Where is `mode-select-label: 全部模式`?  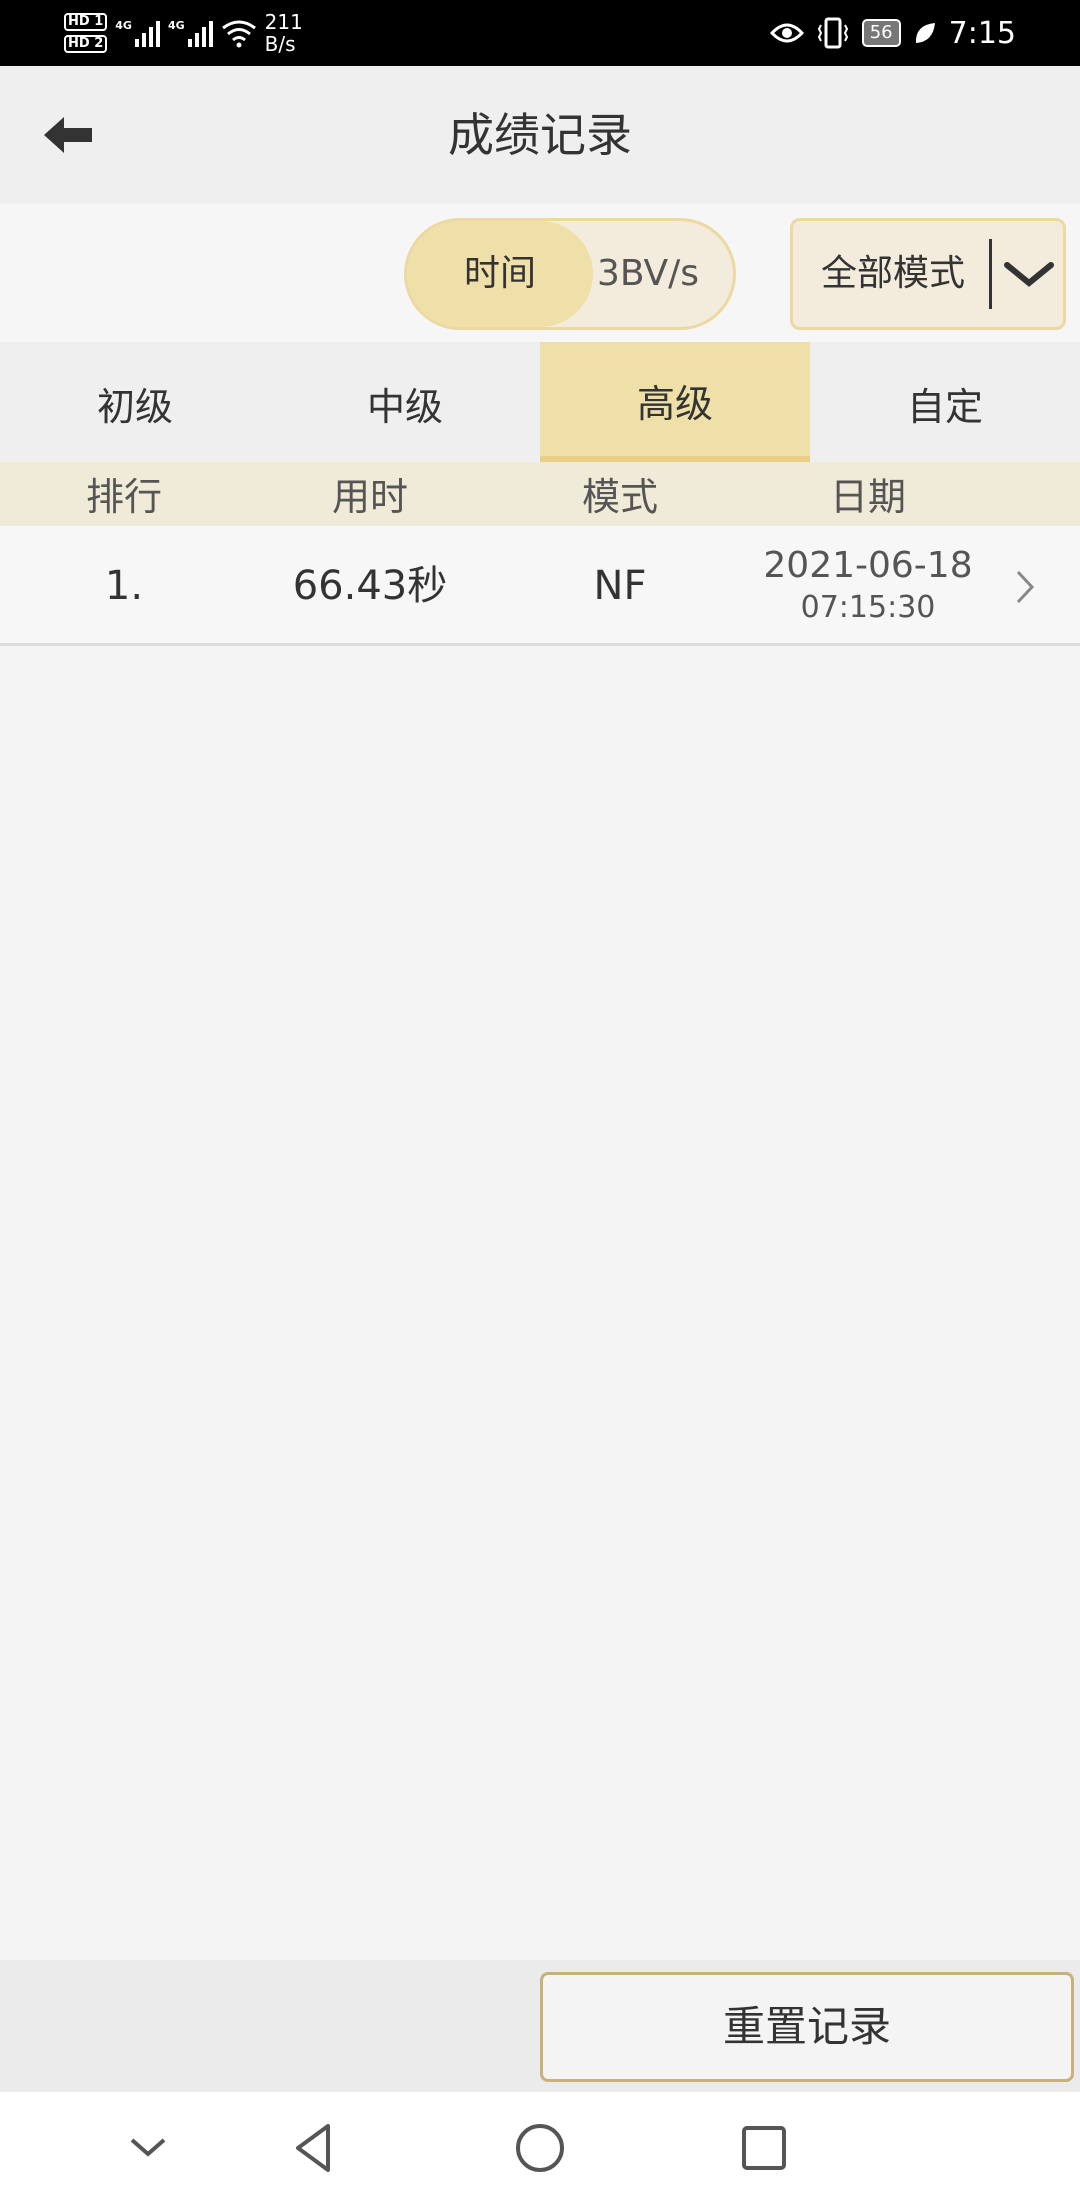 mode-select-label: 全部模式 is located at coordinates (893, 273).